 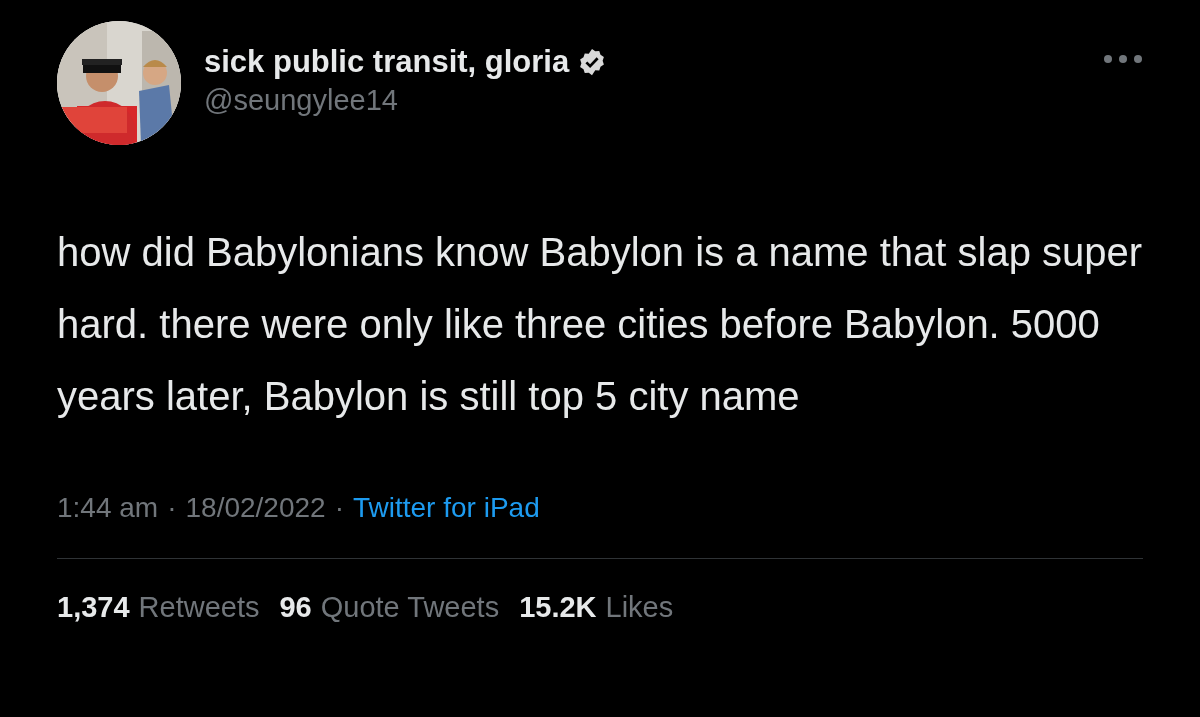 What do you see at coordinates (558, 607) in the screenshot?
I see `stat-count: 15.2K` at bounding box center [558, 607].